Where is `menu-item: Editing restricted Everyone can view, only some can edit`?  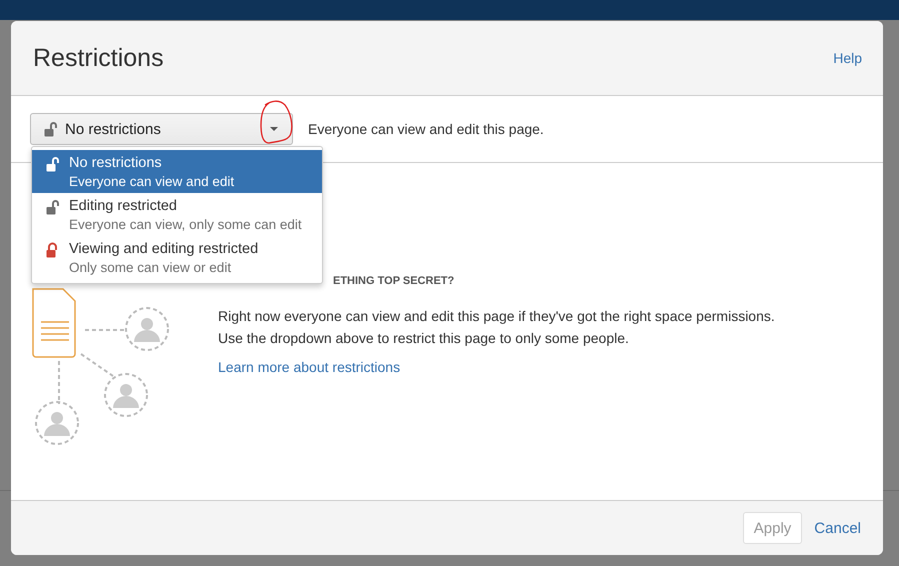 menu-item: Editing restricted Everyone can view, only some can edit is located at coordinates (177, 214).